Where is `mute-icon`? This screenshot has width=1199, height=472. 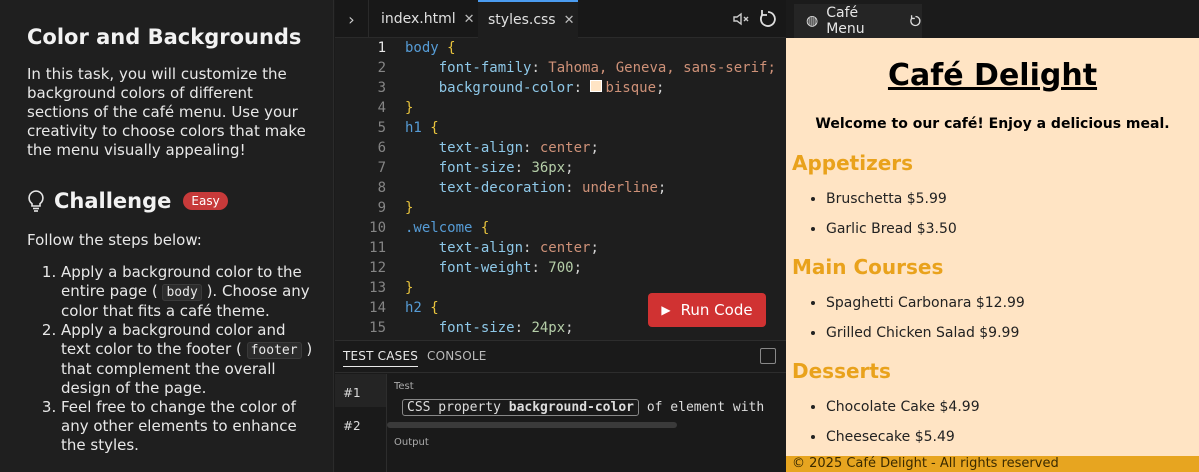 mute-icon is located at coordinates (741, 19).